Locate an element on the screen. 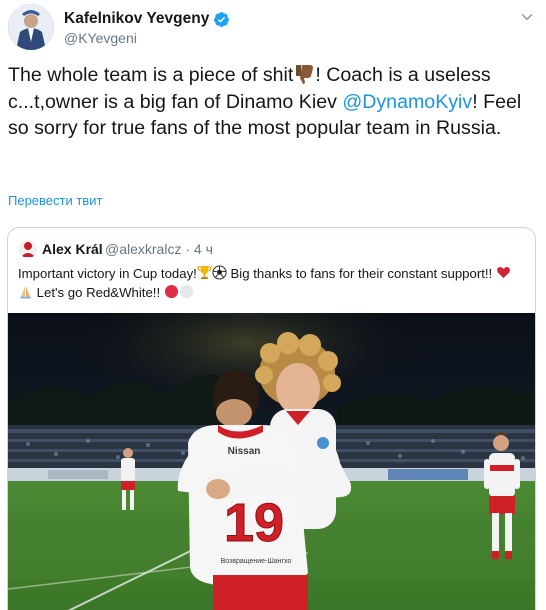 Image resolution: width=546 pixels, height=610 pixels. folded-hands-icon is located at coordinates (25, 292).